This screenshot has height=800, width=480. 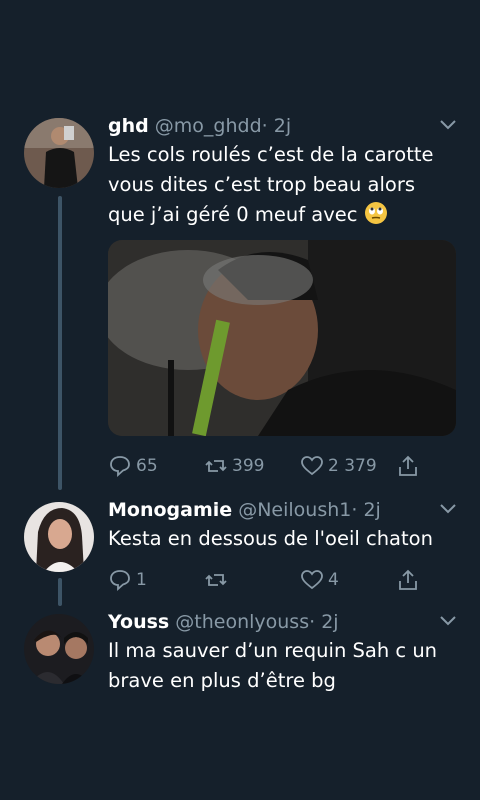 What do you see at coordinates (268, 466) in the screenshot?
I see `tweet-actions: 65 399 2 379` at bounding box center [268, 466].